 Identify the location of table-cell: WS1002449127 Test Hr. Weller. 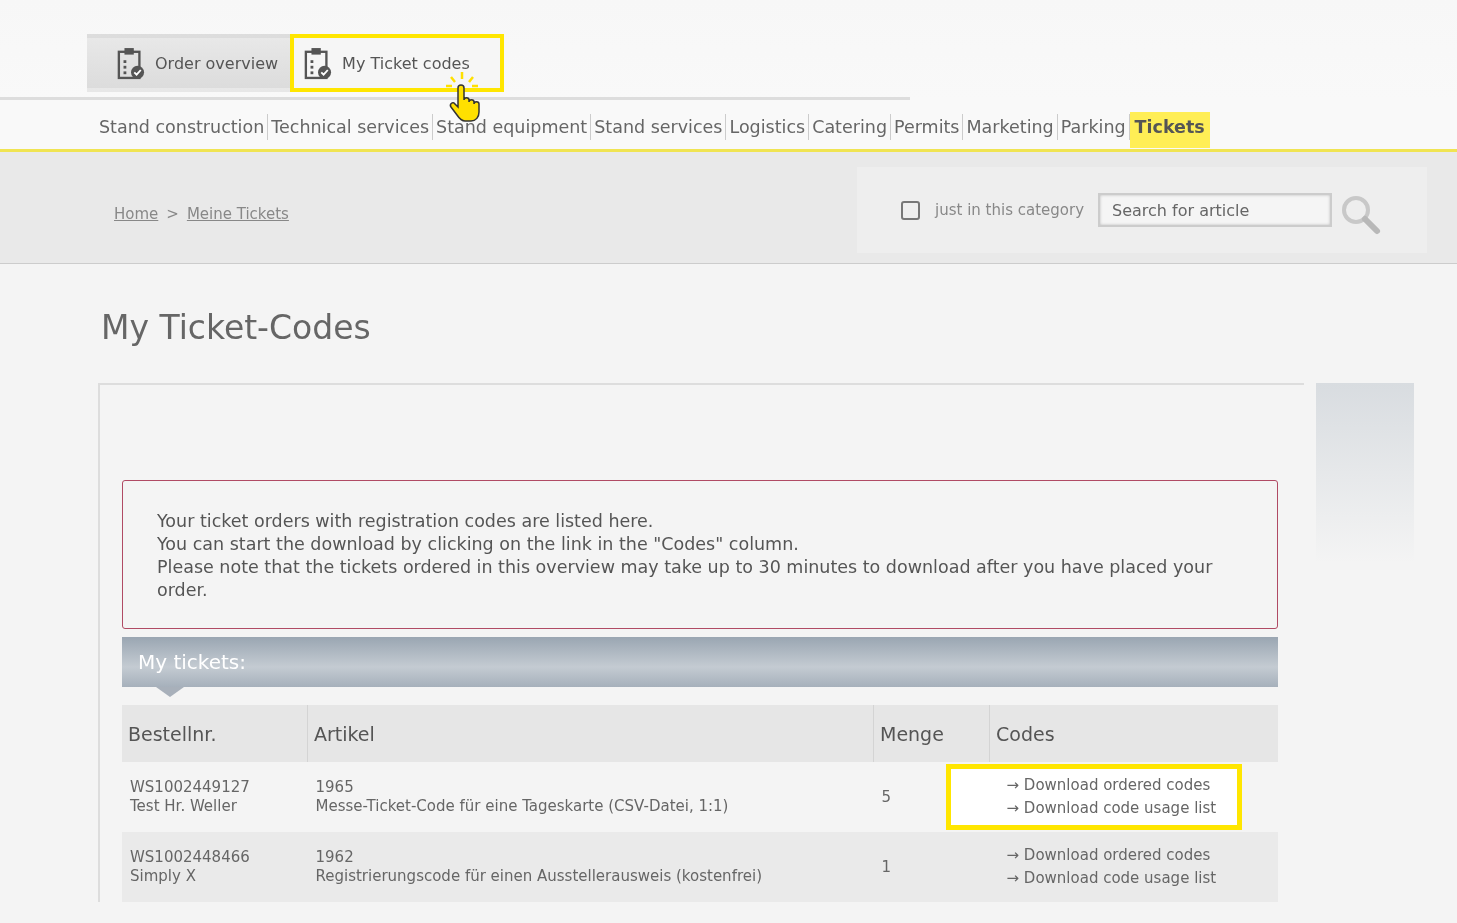
(215, 797).